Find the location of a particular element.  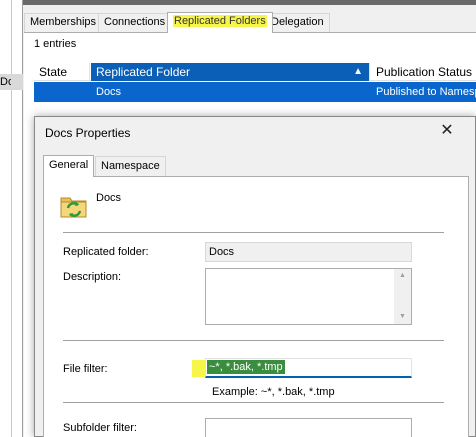

cell-replicated-folder: Docs is located at coordinates (109, 92).